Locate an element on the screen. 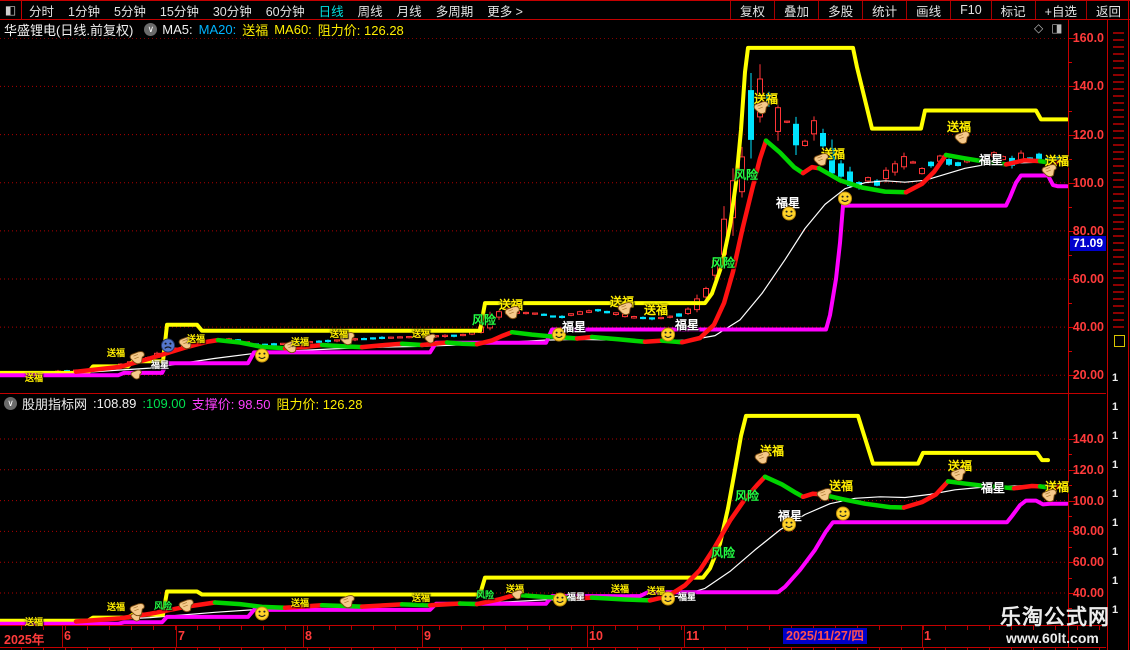  date-axis: 2025年 2025/11/27/四 6 7 8 9 10 11 1 is located at coordinates (553, 636).